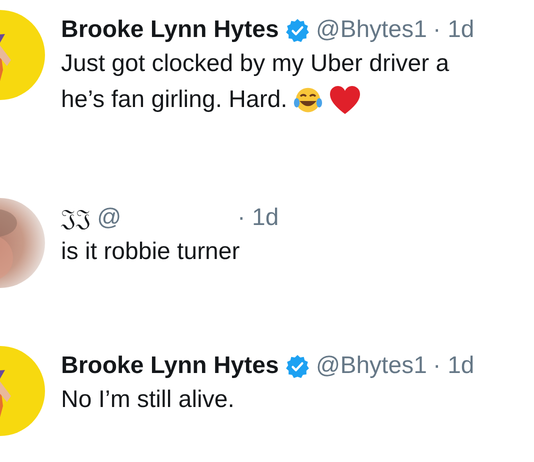 The width and height of the screenshot is (534, 462). Describe the element at coordinates (76, 218) in the screenshot. I see `user-name: 𝔍𝔍` at that location.